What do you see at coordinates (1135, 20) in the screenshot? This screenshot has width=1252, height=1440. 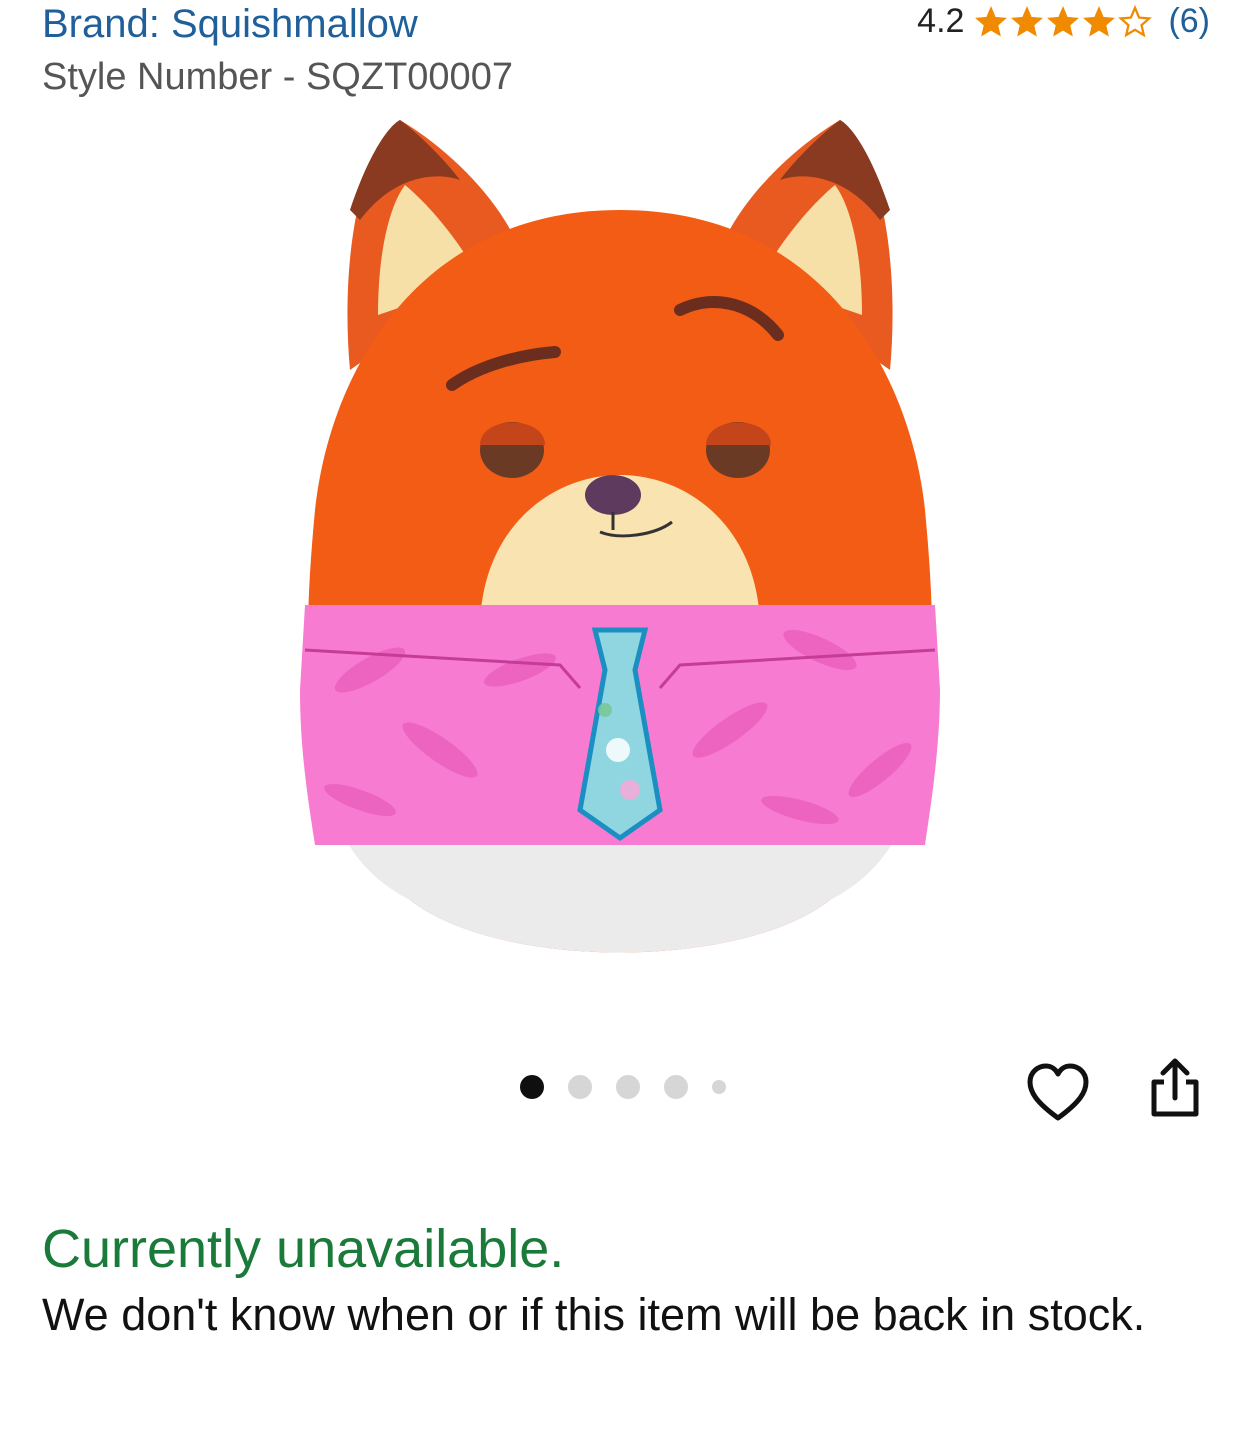 I see `star-outline-icon` at bounding box center [1135, 20].